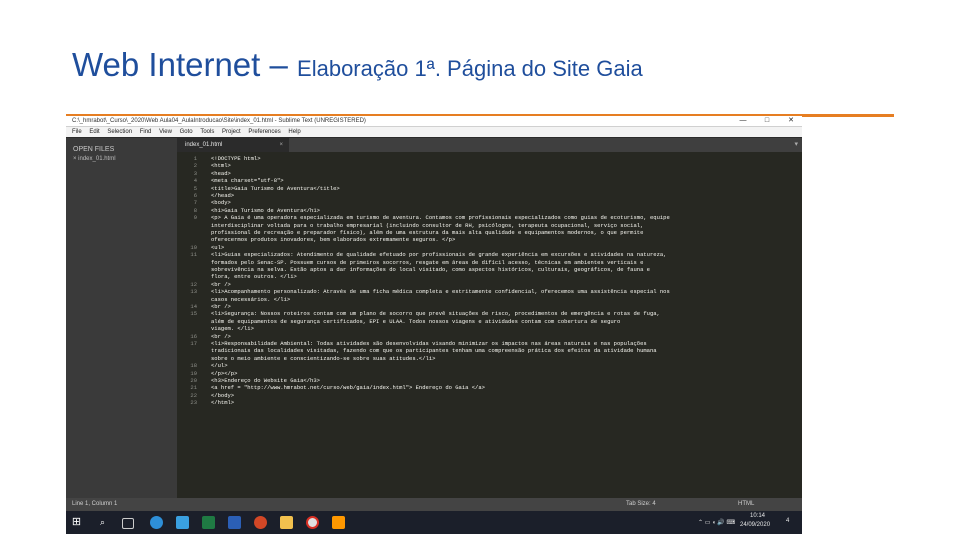 The height and width of the screenshot is (540, 960). Describe the element at coordinates (195, 210) in the screenshot. I see `line-number: 8` at that location.